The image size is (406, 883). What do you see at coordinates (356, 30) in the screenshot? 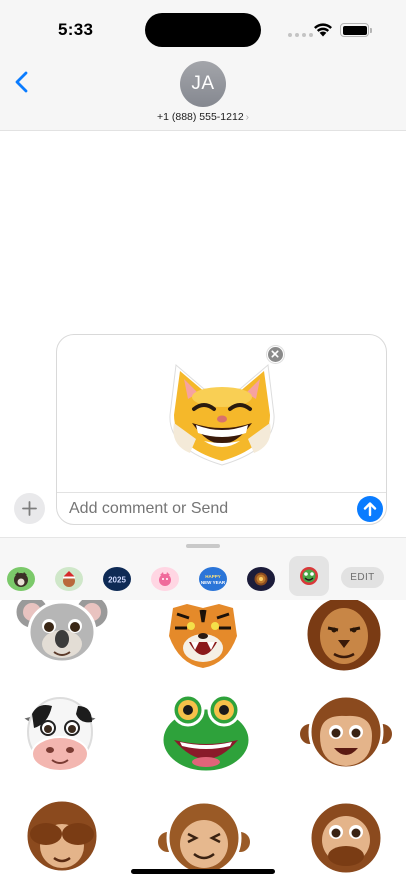
I see `battery-icon` at bounding box center [356, 30].